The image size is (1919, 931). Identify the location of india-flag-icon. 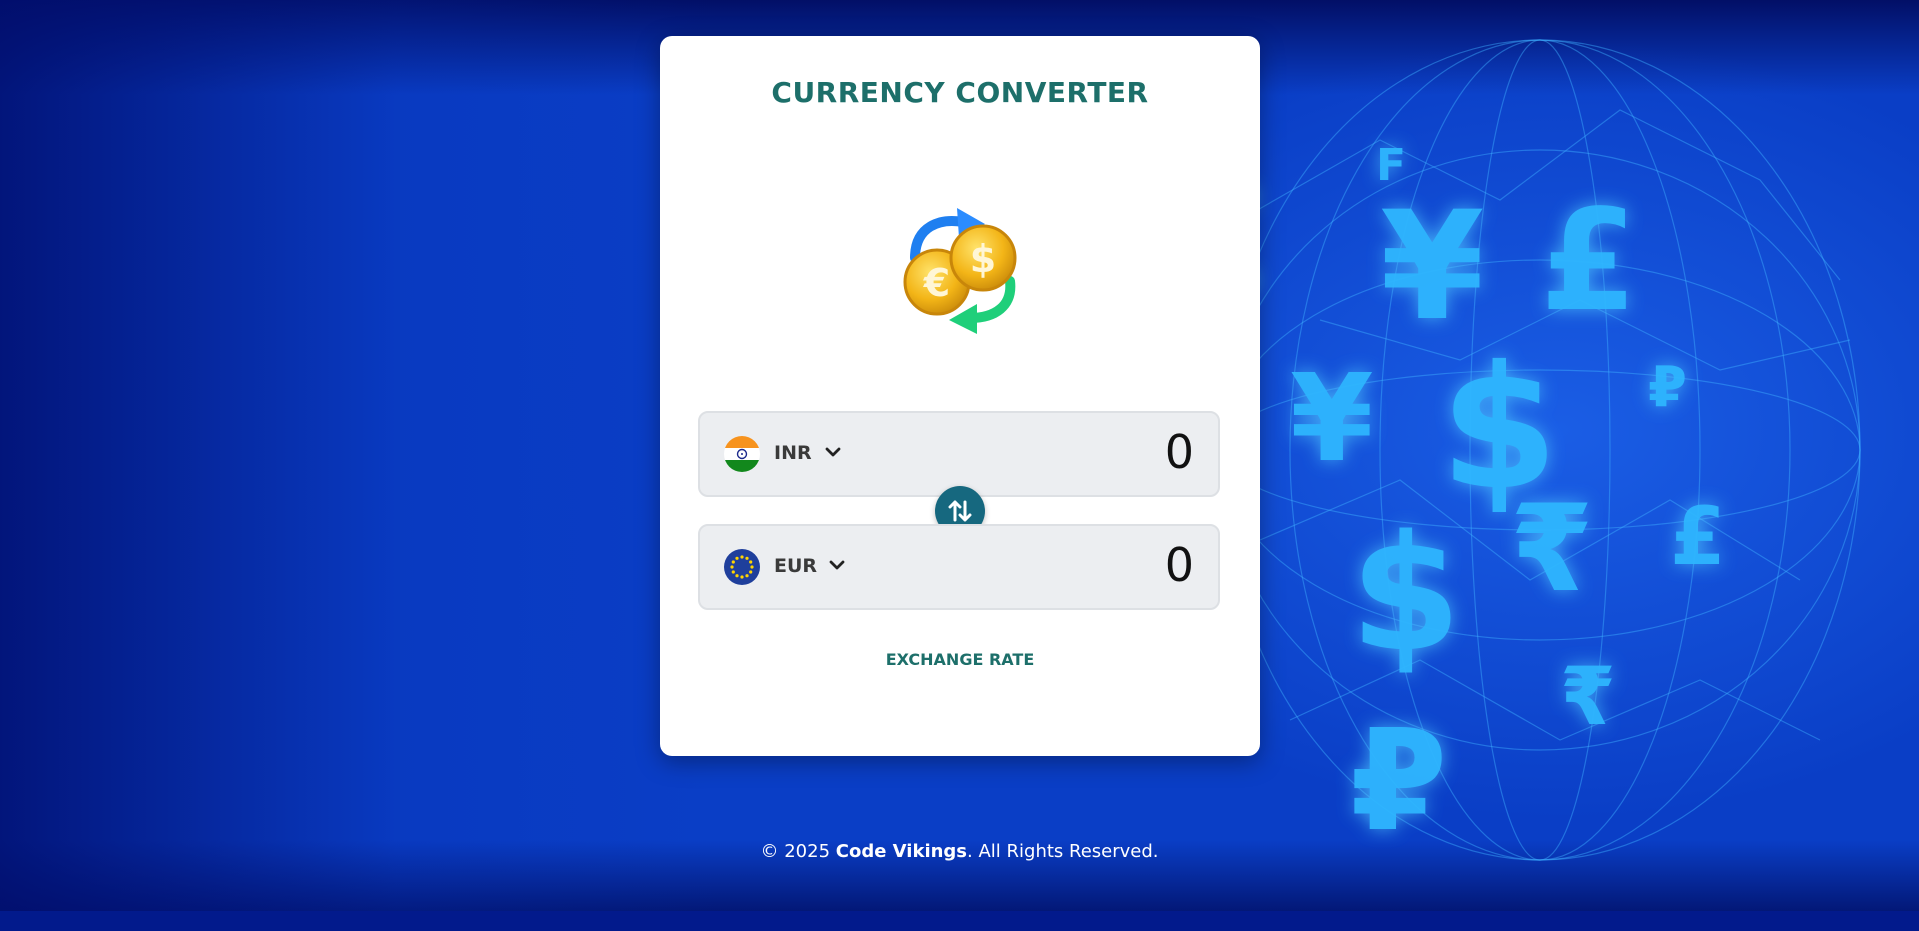
(742, 454).